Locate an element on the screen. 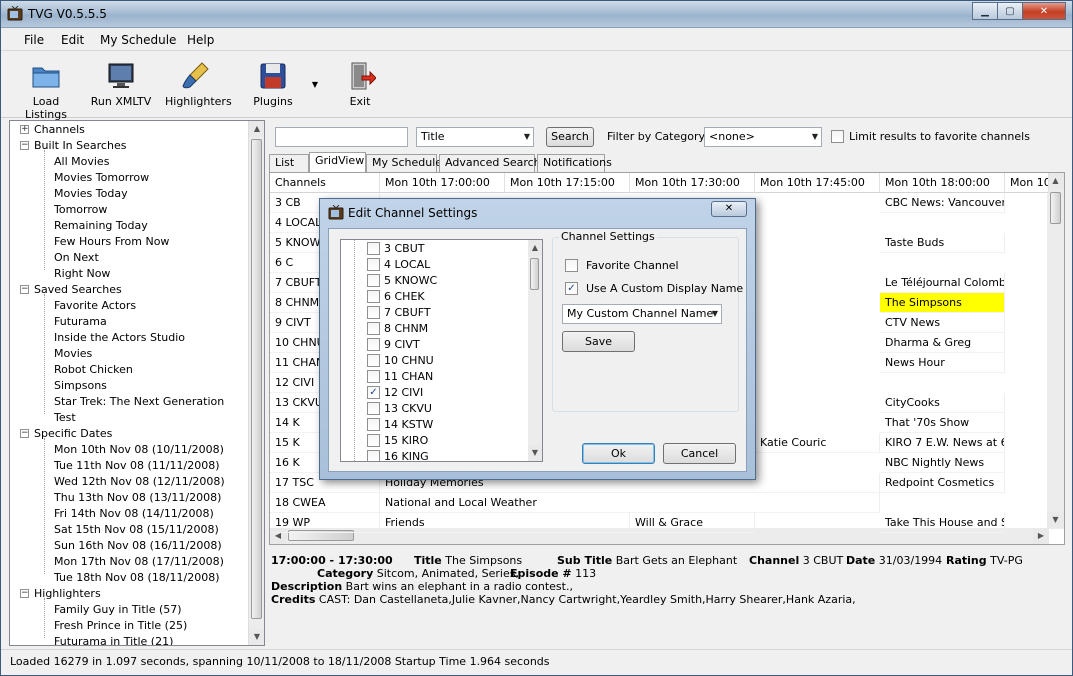 The width and height of the screenshot is (1073, 676). builtin-search-item: Movies Today is located at coordinates (91, 194).